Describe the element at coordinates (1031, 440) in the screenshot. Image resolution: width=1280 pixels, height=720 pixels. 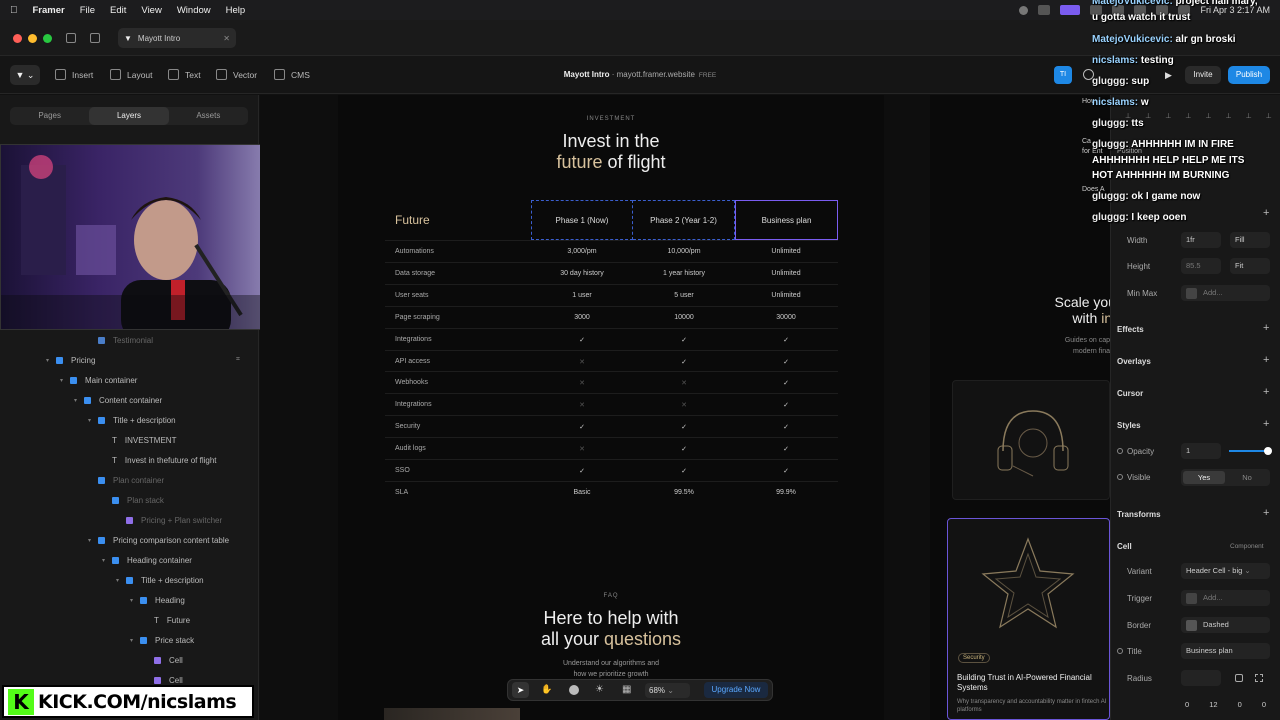
I see `blog-card-headset` at that location.